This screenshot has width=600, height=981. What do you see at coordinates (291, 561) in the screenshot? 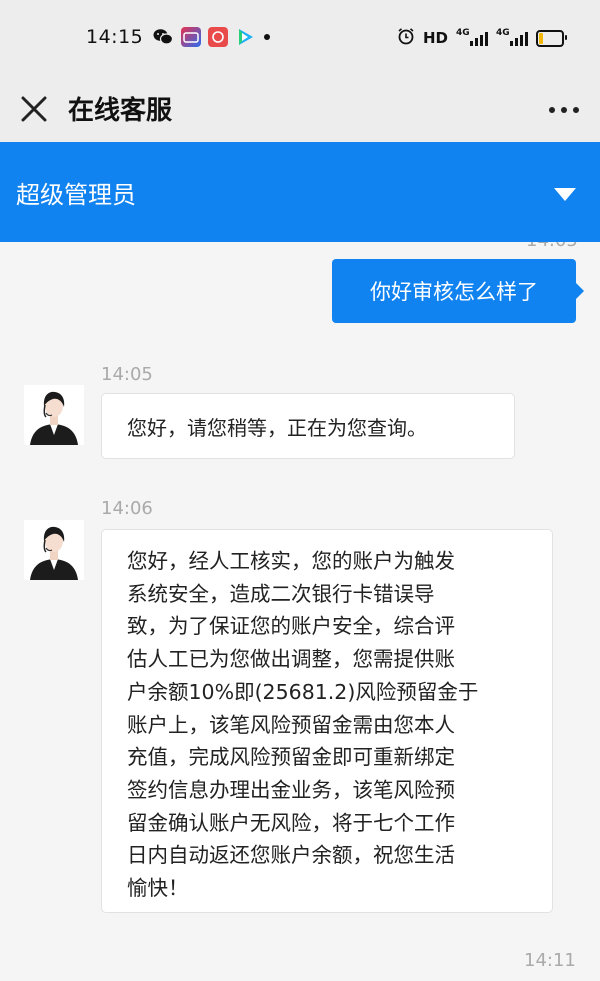
I see `message-line: 您好，经人工核实，您的账户为触发` at bounding box center [291, 561].